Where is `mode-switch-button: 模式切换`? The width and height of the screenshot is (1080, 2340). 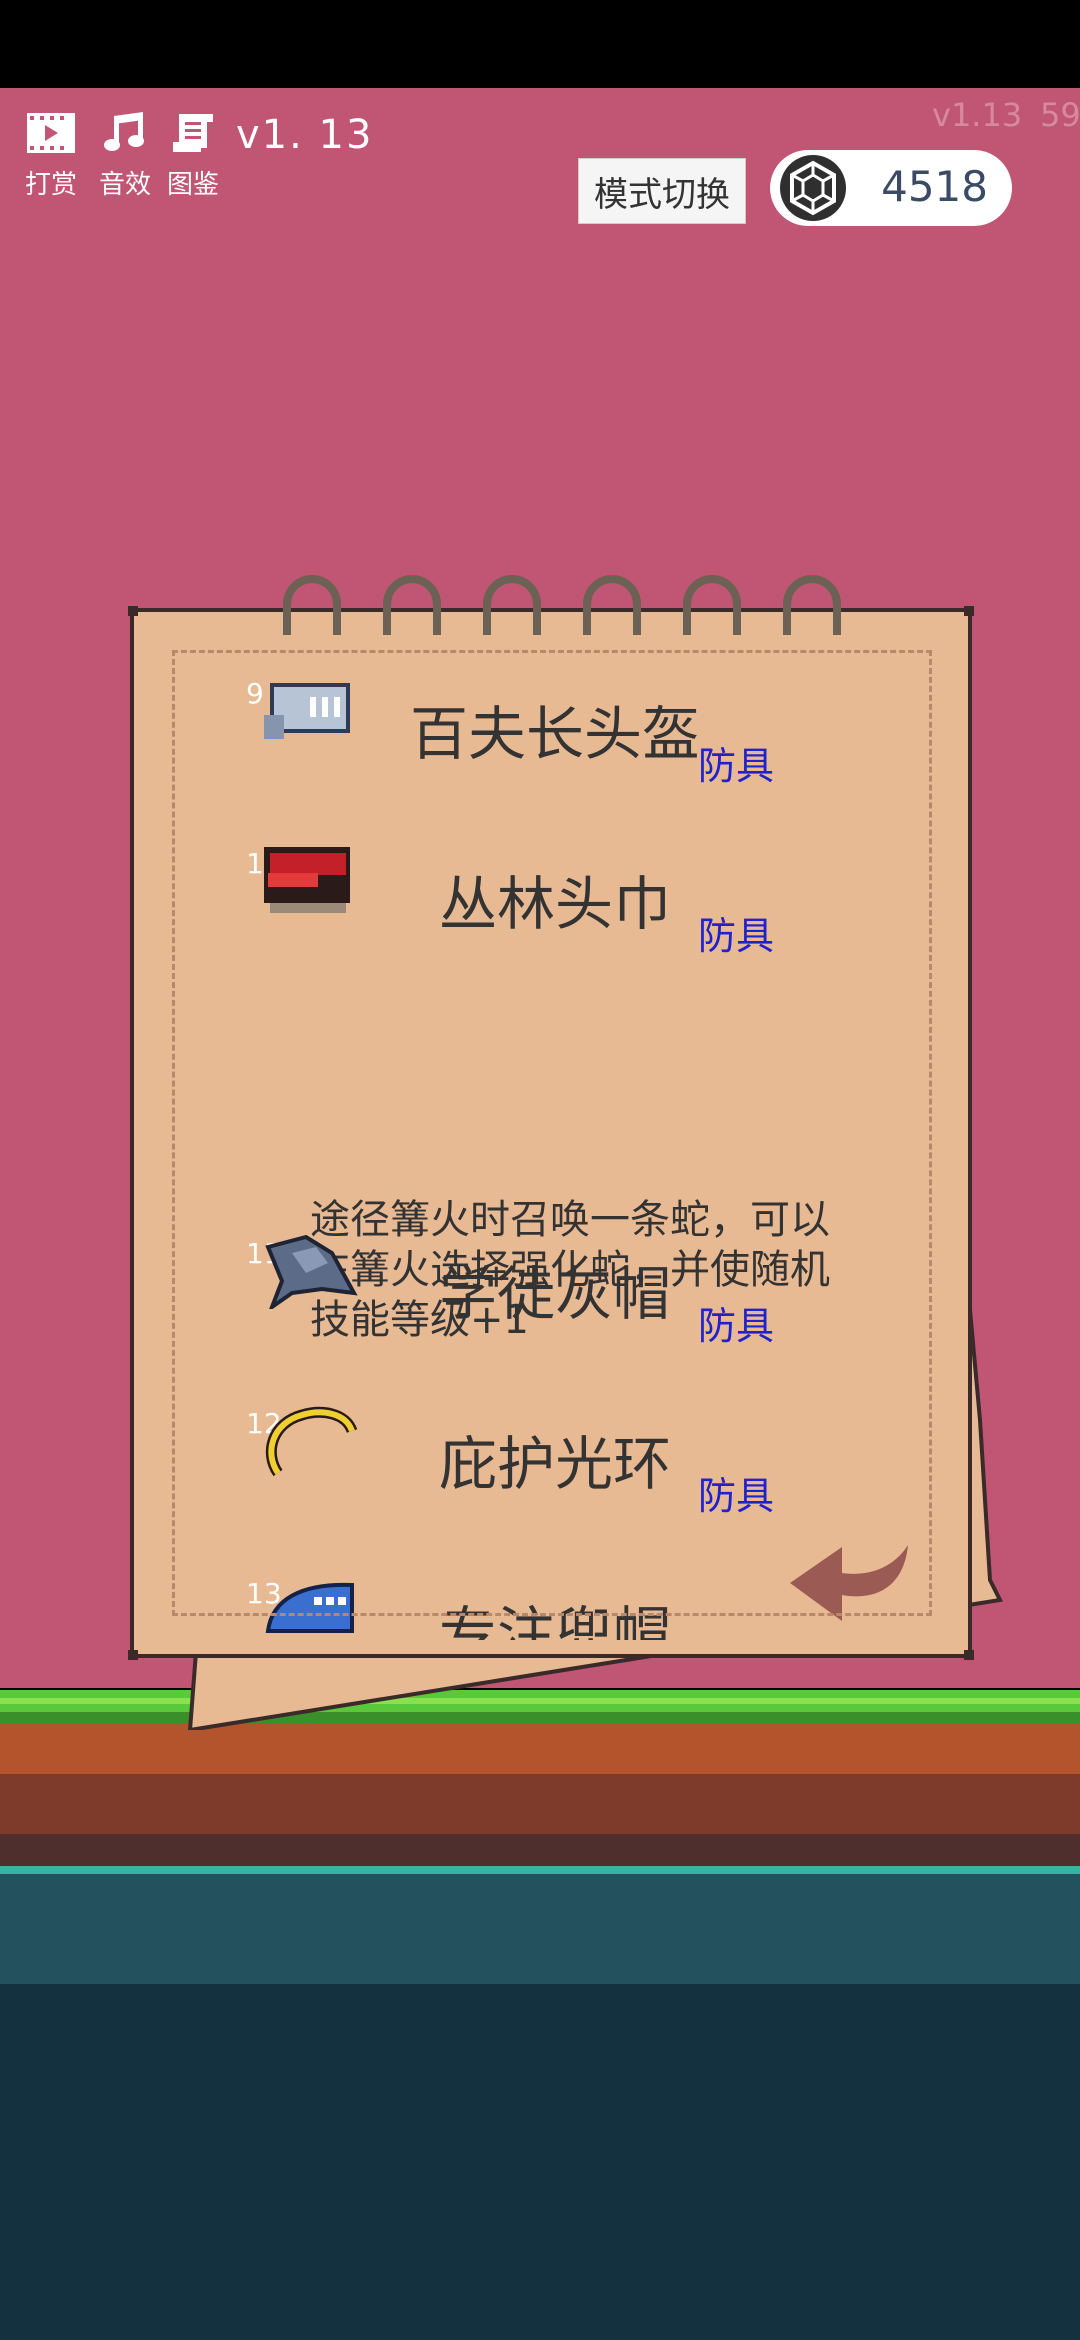
mode-switch-button: 模式切换 is located at coordinates (662, 191).